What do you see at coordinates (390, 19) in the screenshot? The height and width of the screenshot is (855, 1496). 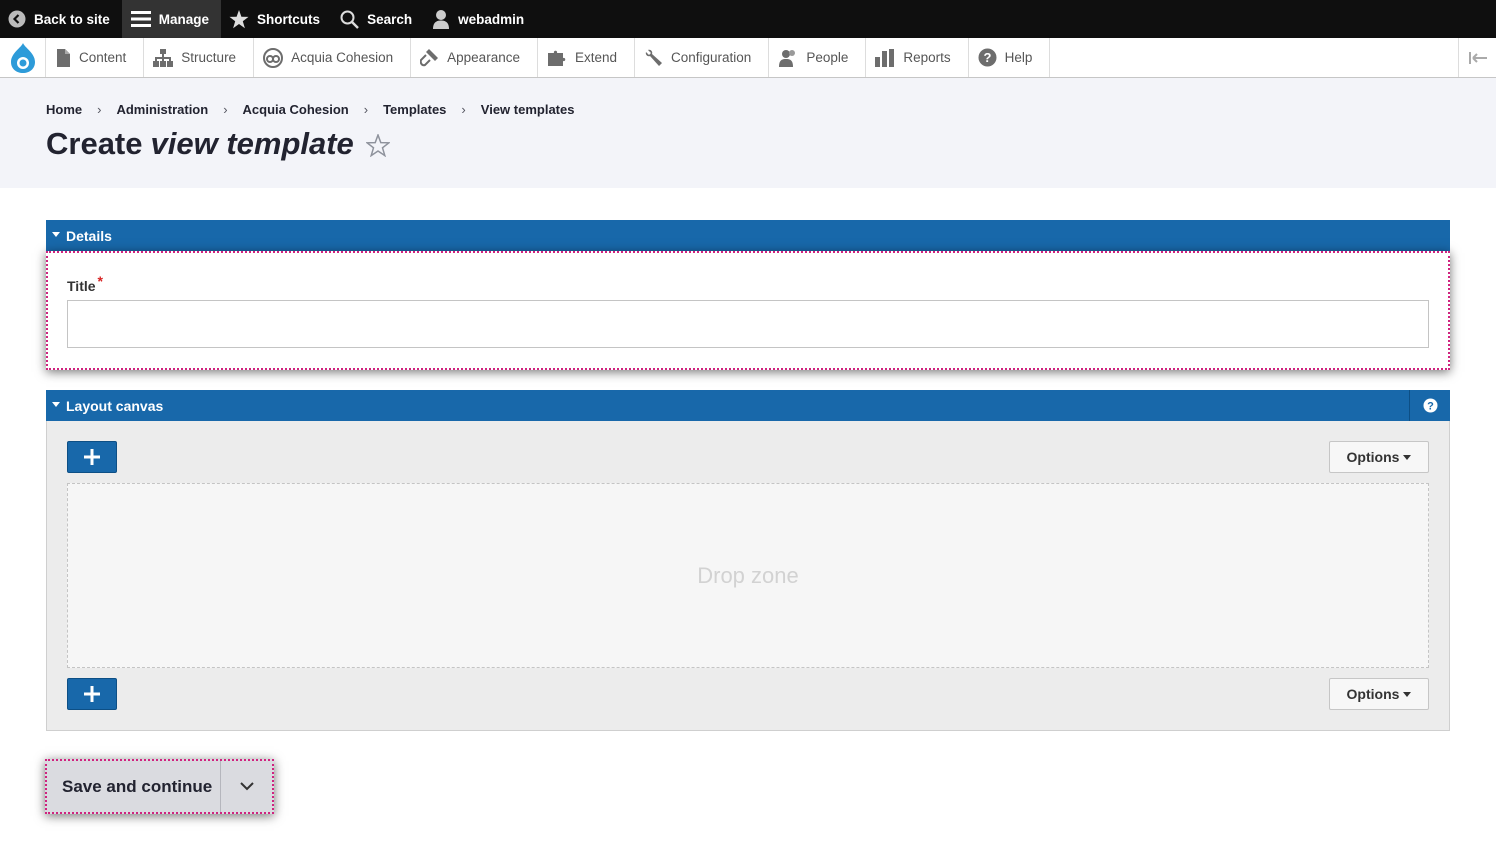 I see `search-label: Search` at bounding box center [390, 19].